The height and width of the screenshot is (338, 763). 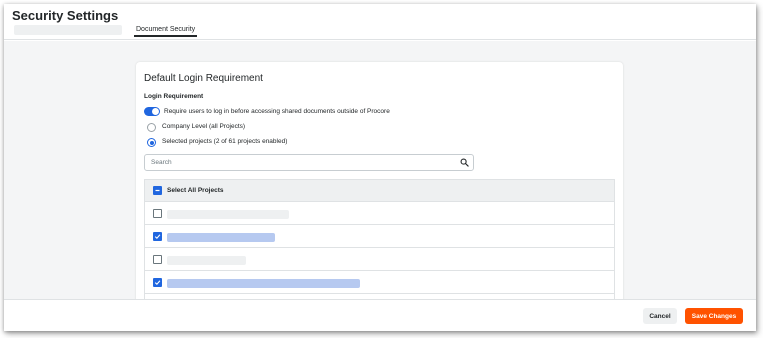 I want to click on save-changes-button: Save Changes, so click(x=714, y=316).